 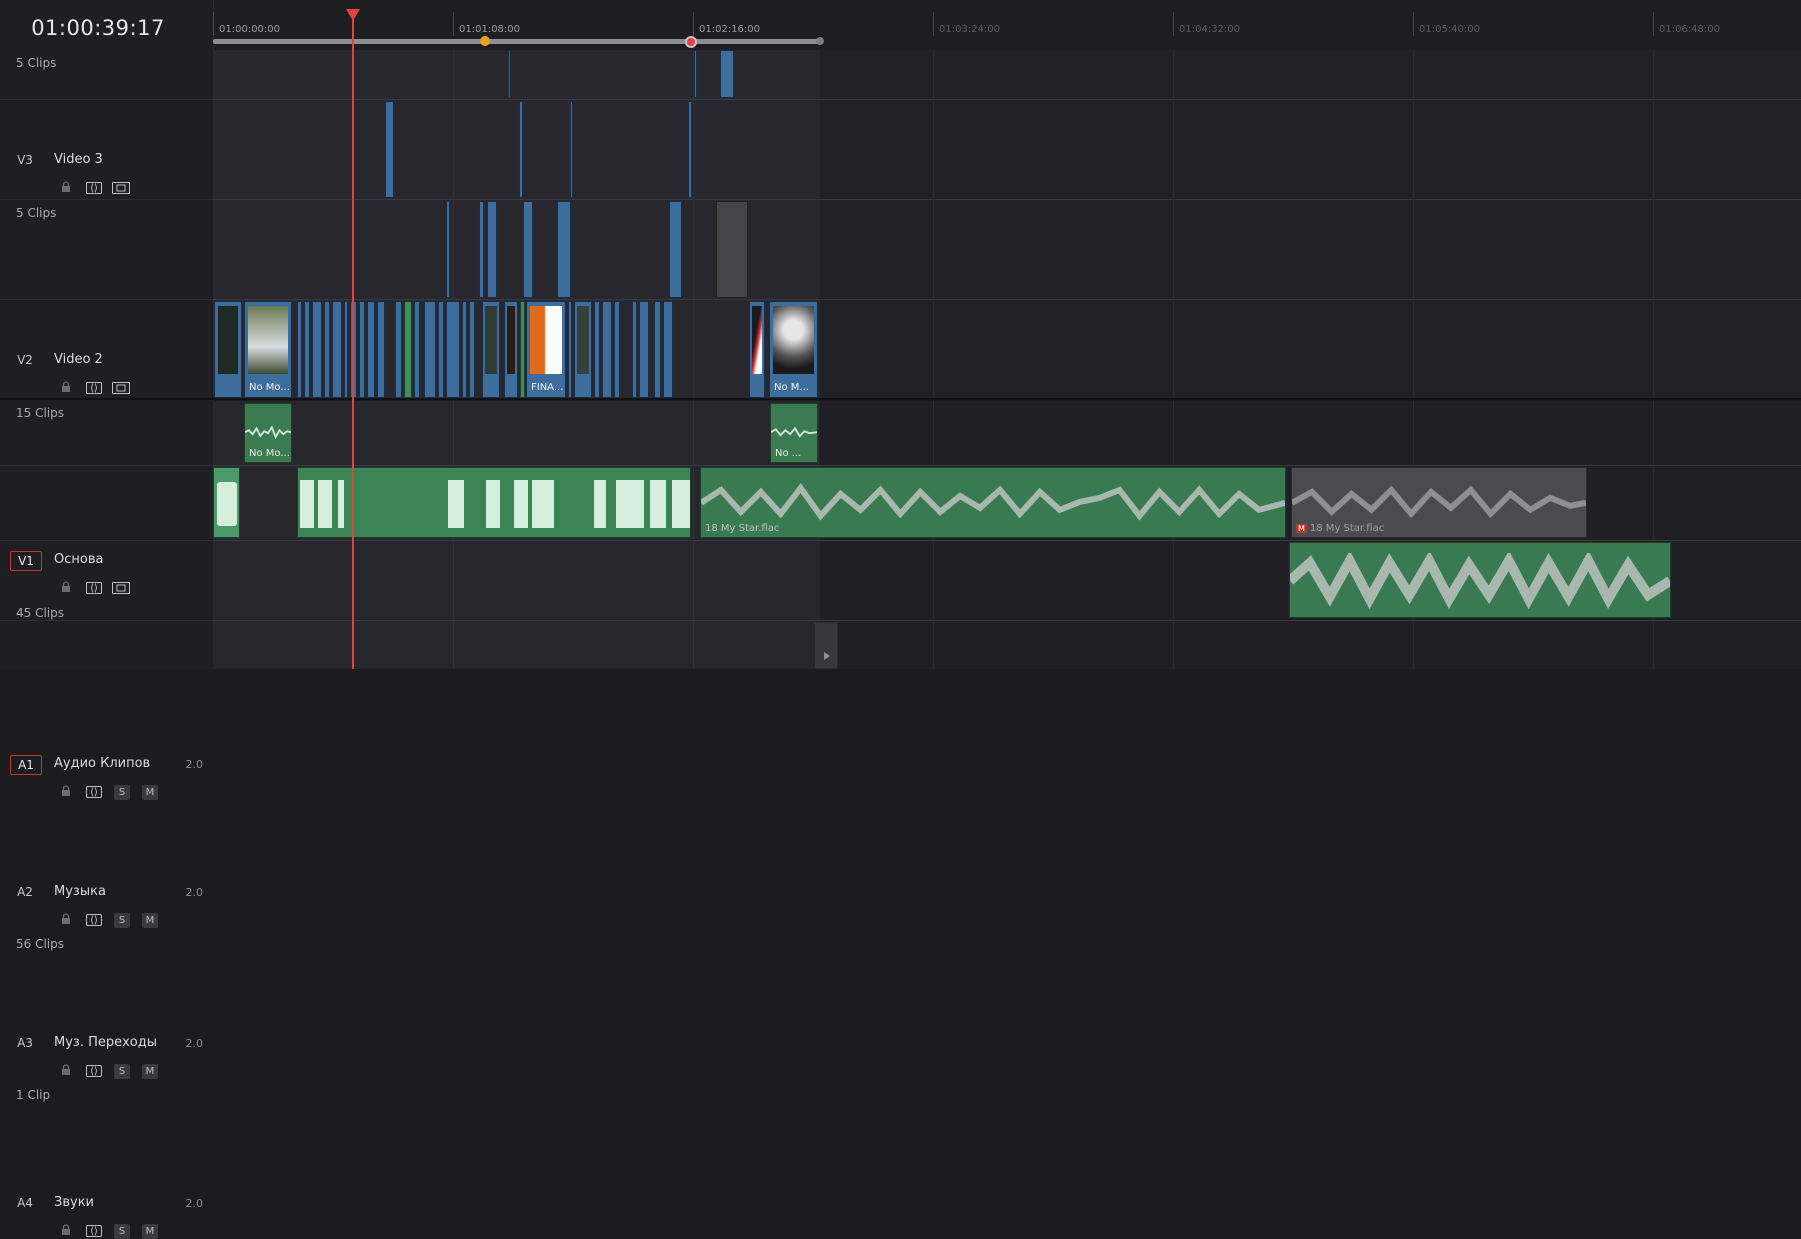 I want to click on audio-clip-transition, so click(x=1480, y=580).